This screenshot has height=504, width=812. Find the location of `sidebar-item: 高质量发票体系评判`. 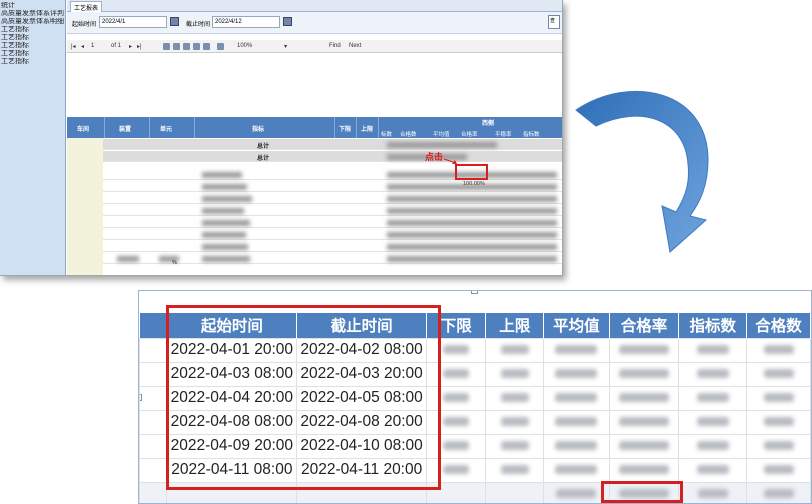

sidebar-item: 高质量发票体系评判 is located at coordinates (32, 14).